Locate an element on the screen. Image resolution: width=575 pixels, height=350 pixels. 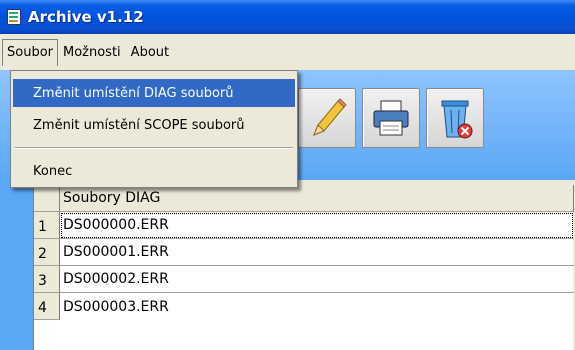
menu-separator is located at coordinates (154, 148).